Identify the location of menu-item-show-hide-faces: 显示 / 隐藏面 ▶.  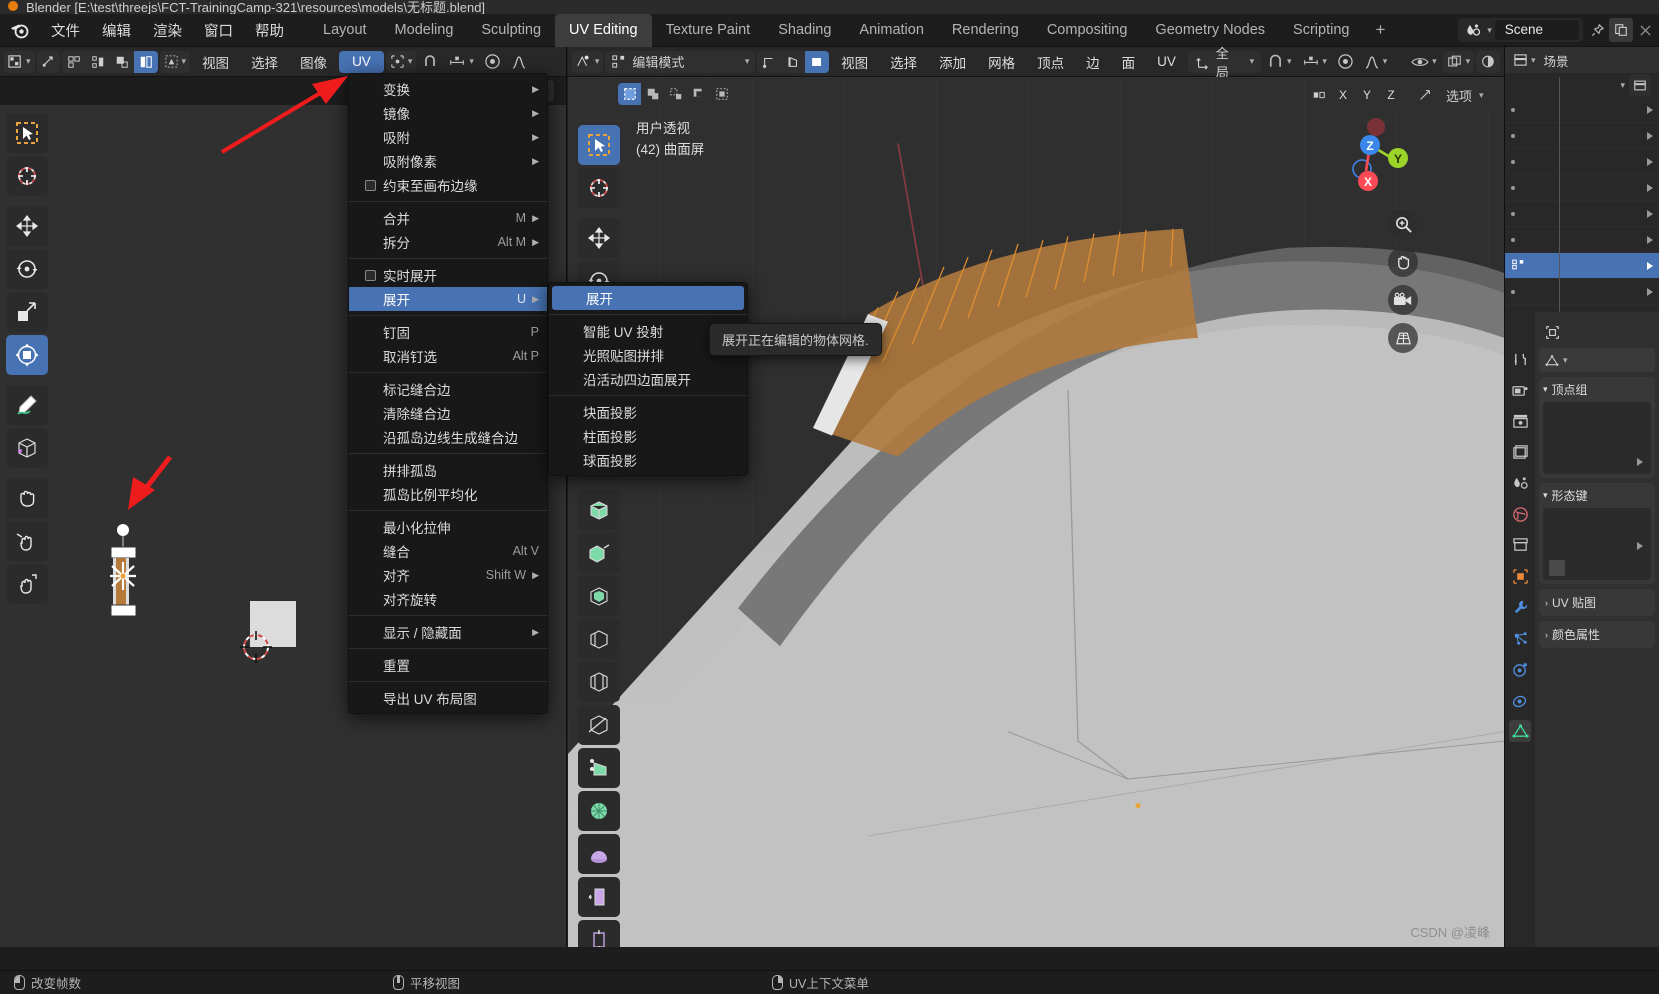
(448, 632).